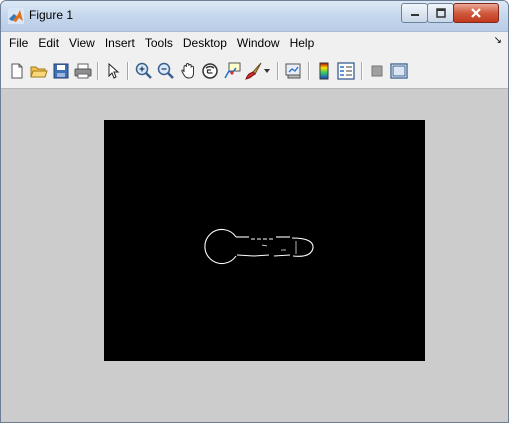  I want to click on pan-button, so click(188, 71).